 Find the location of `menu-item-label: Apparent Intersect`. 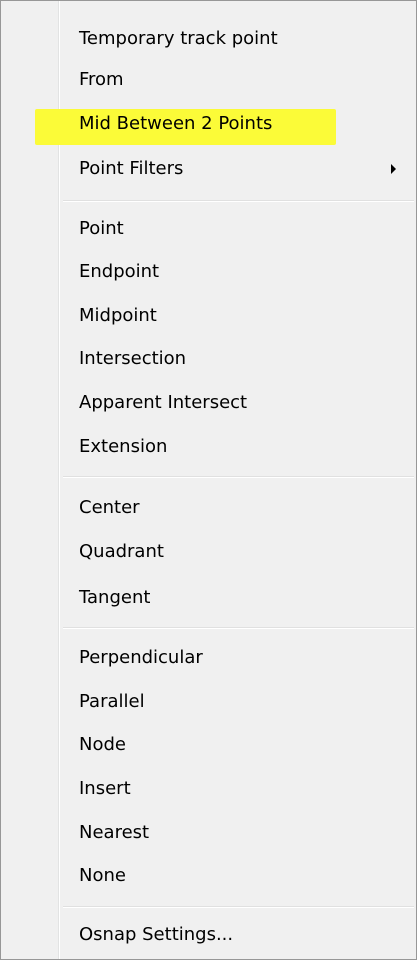

menu-item-label: Apparent Intersect is located at coordinates (163, 402).